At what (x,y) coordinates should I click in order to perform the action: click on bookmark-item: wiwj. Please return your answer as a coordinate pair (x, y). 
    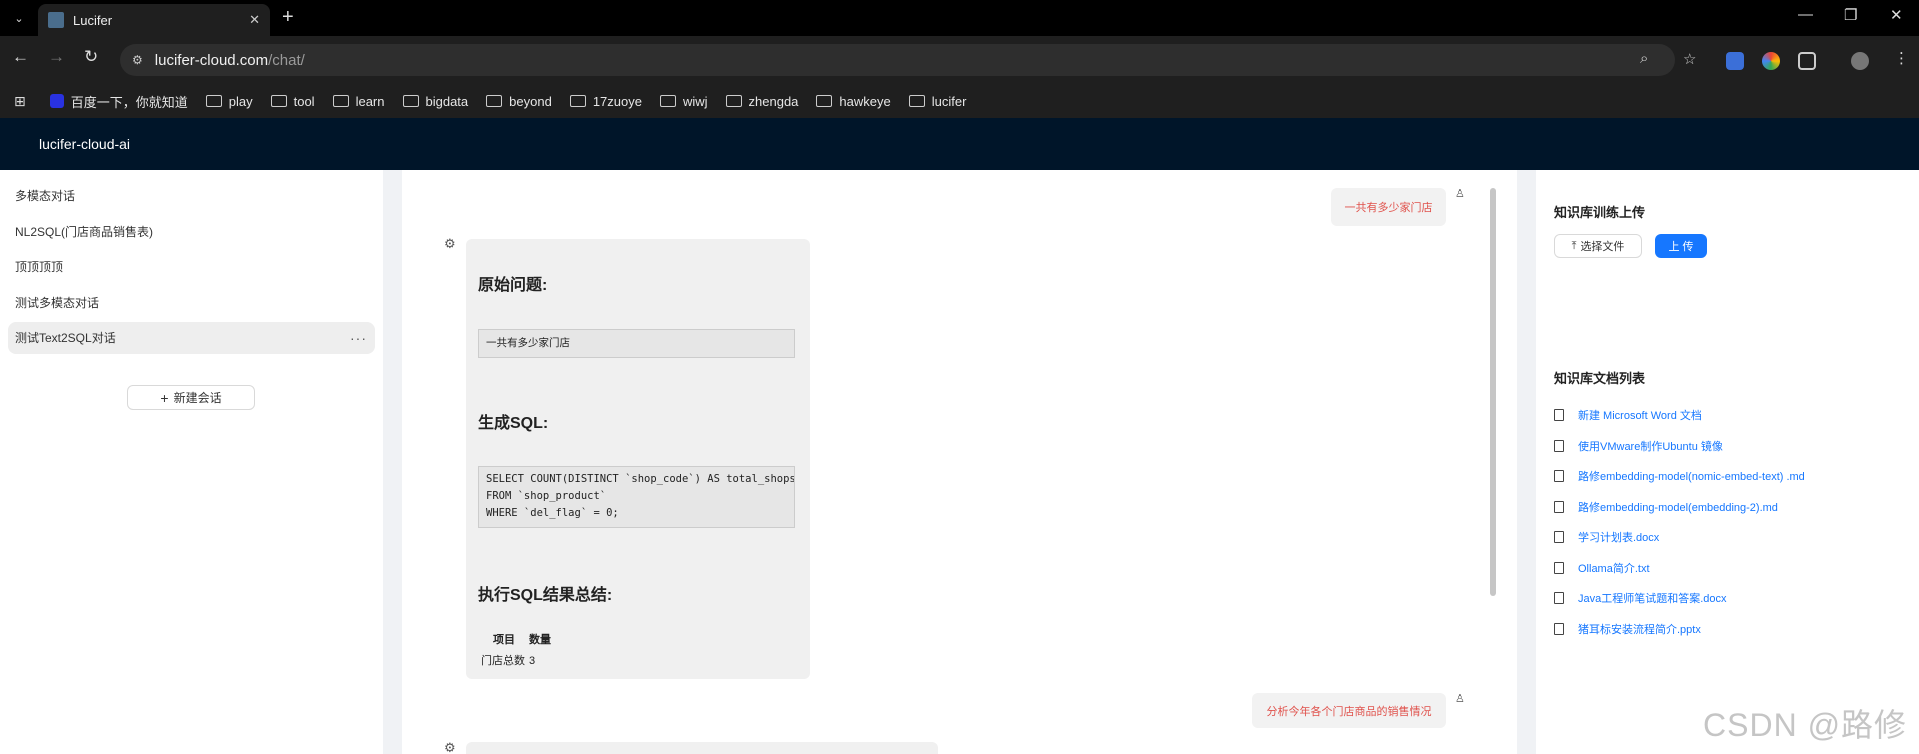
    Looking at the image, I should click on (683, 101).